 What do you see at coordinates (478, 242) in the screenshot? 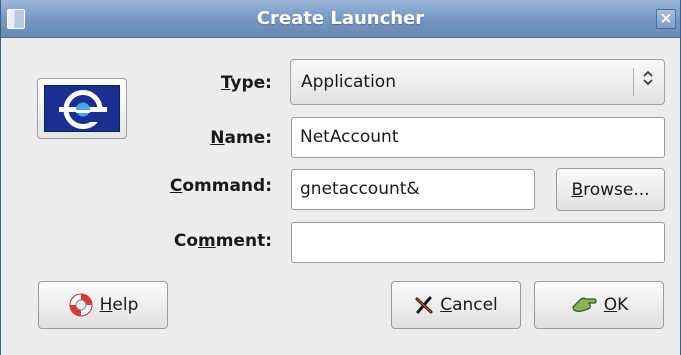
I see `comment-input` at bounding box center [478, 242].